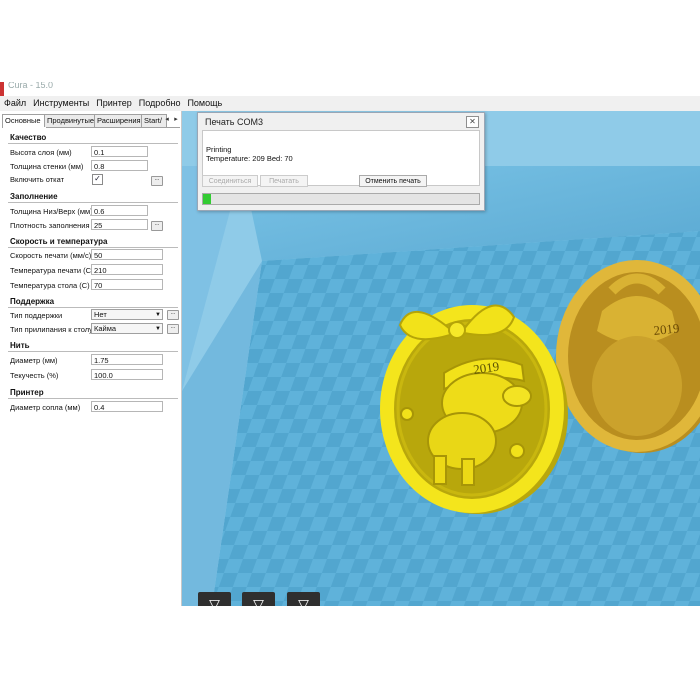 Image resolution: width=700 pixels, height=700 pixels. I want to click on print-progress-bar, so click(341, 199).